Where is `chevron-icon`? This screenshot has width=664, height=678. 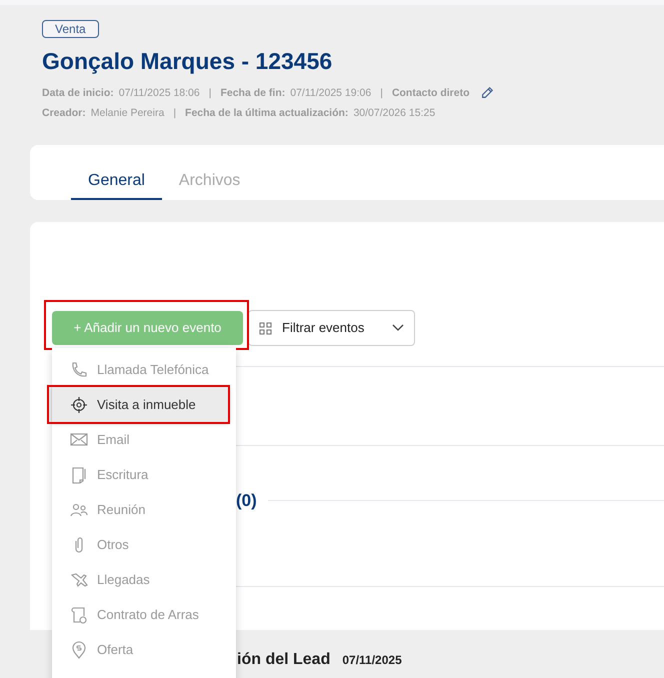 chevron-icon is located at coordinates (398, 328).